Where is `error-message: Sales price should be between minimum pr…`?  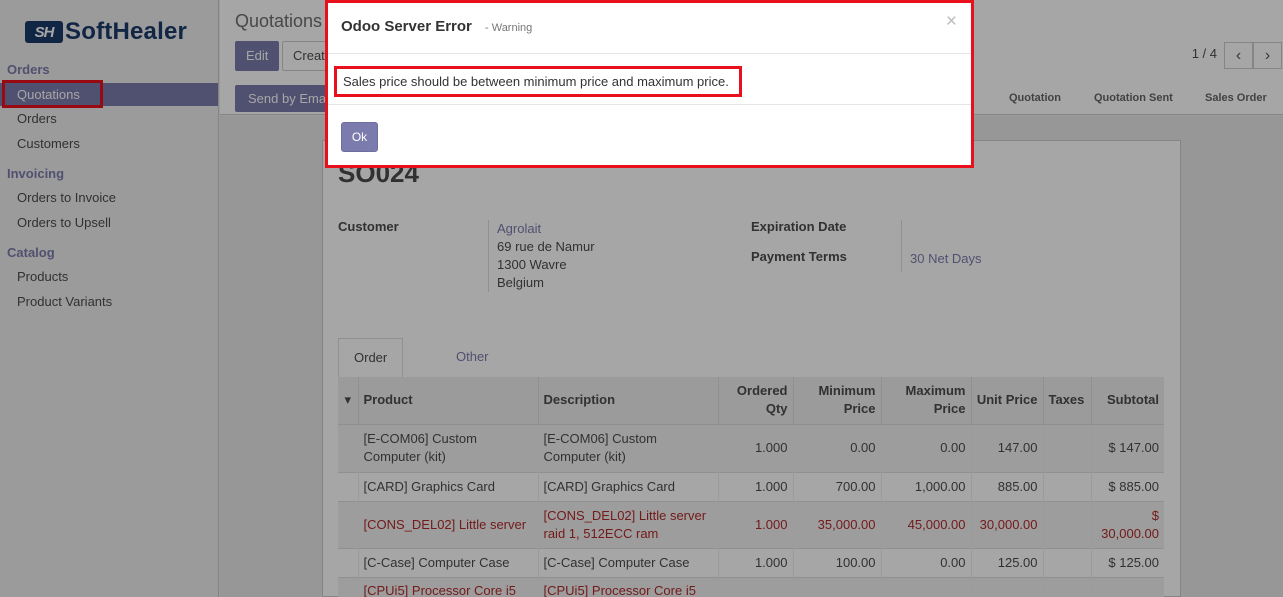 error-message: Sales price should be between minimum pr… is located at coordinates (538, 81).